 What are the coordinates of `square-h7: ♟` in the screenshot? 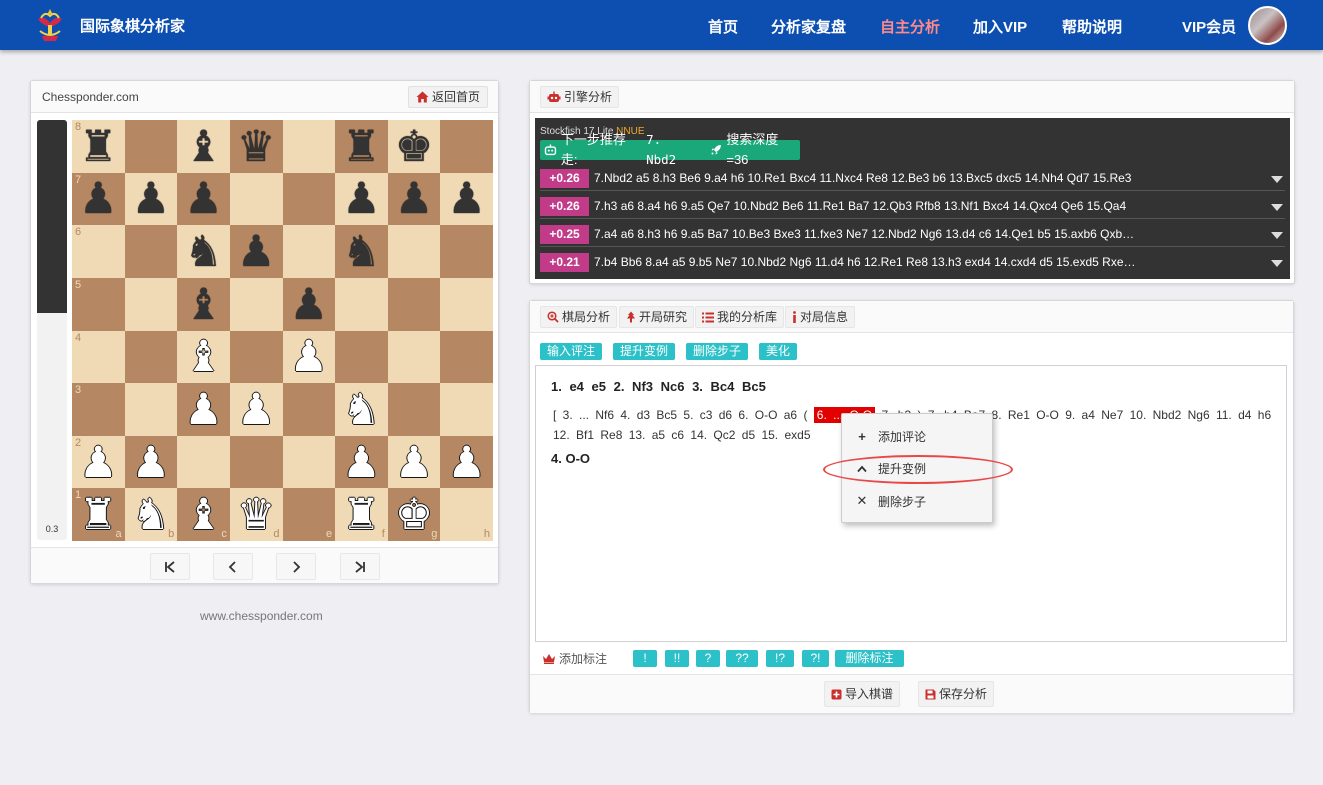 It's located at (466, 199).